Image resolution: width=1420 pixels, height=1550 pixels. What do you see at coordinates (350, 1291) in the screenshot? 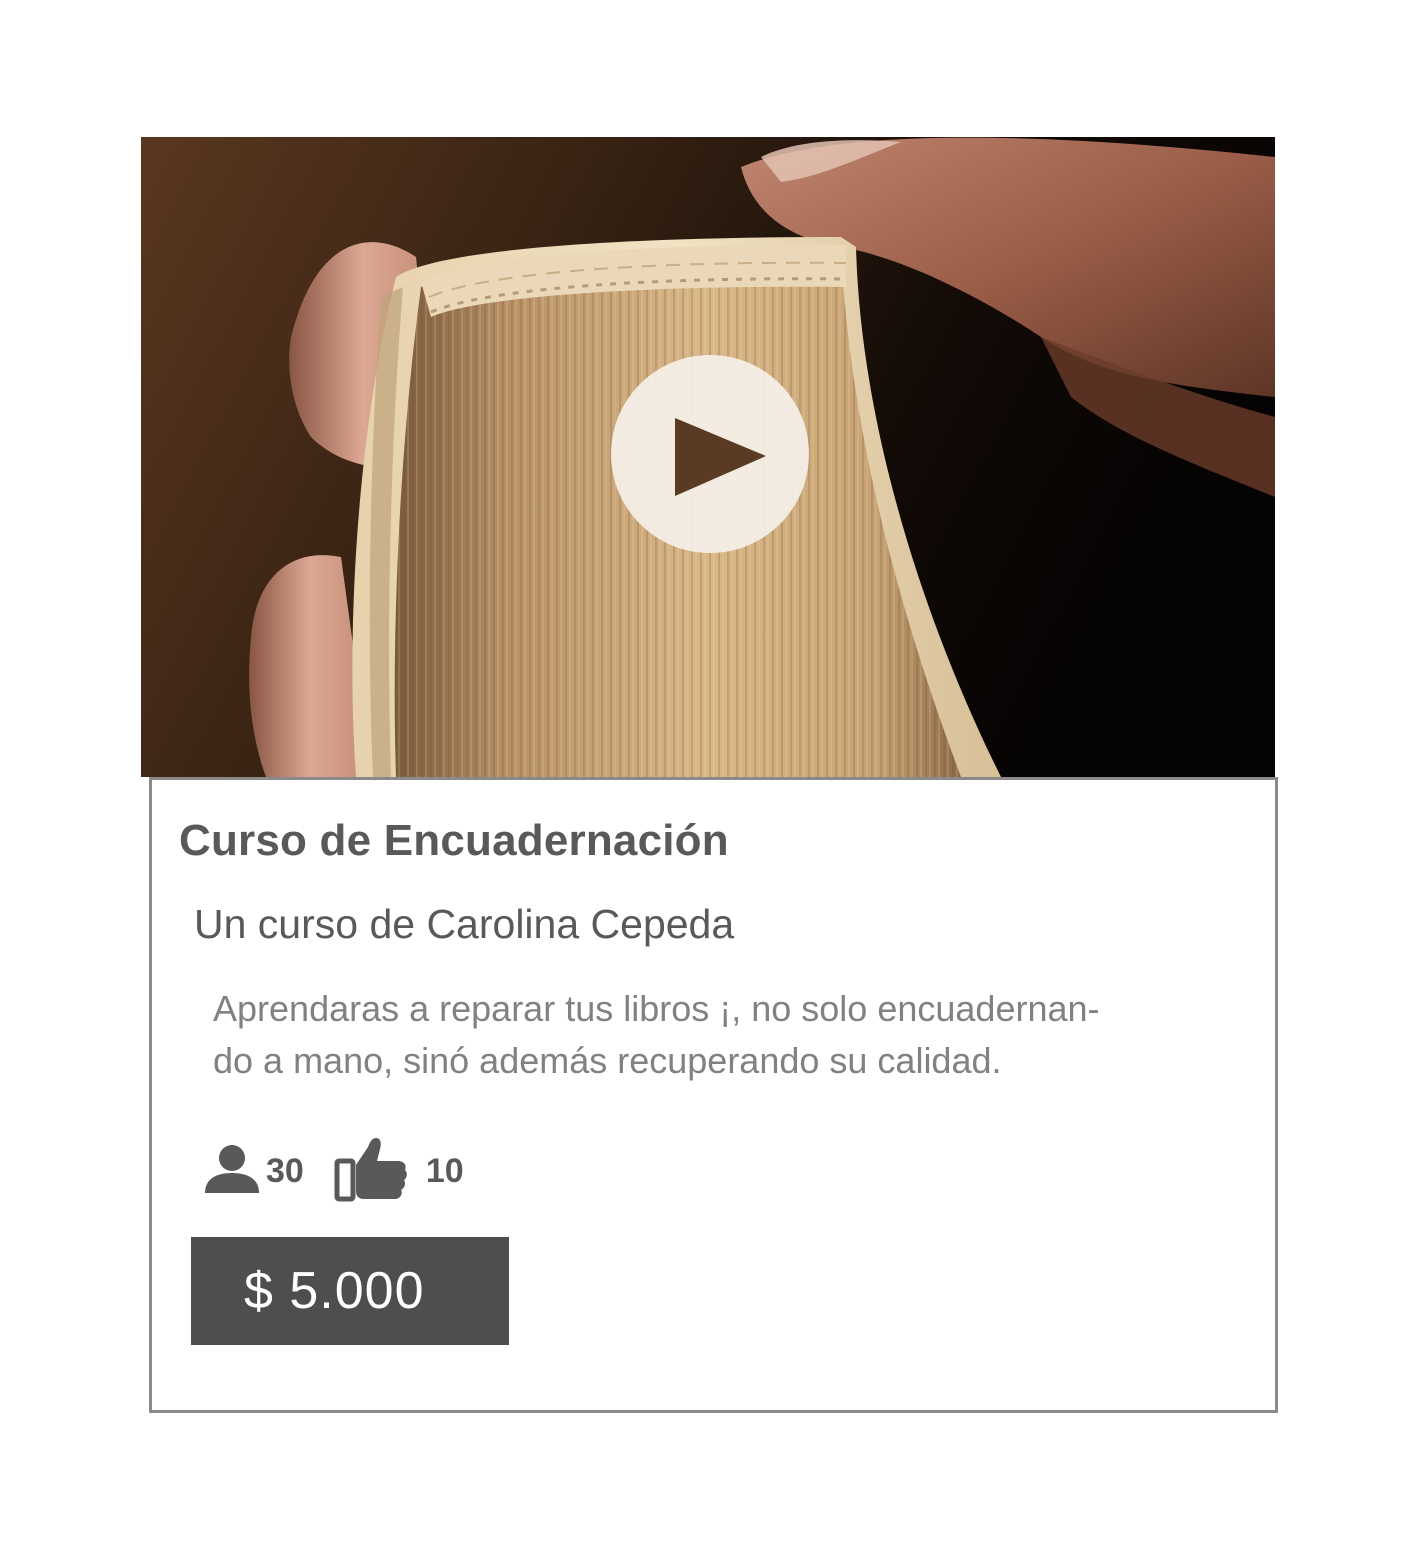
I see `price-button: $ 5.000` at bounding box center [350, 1291].